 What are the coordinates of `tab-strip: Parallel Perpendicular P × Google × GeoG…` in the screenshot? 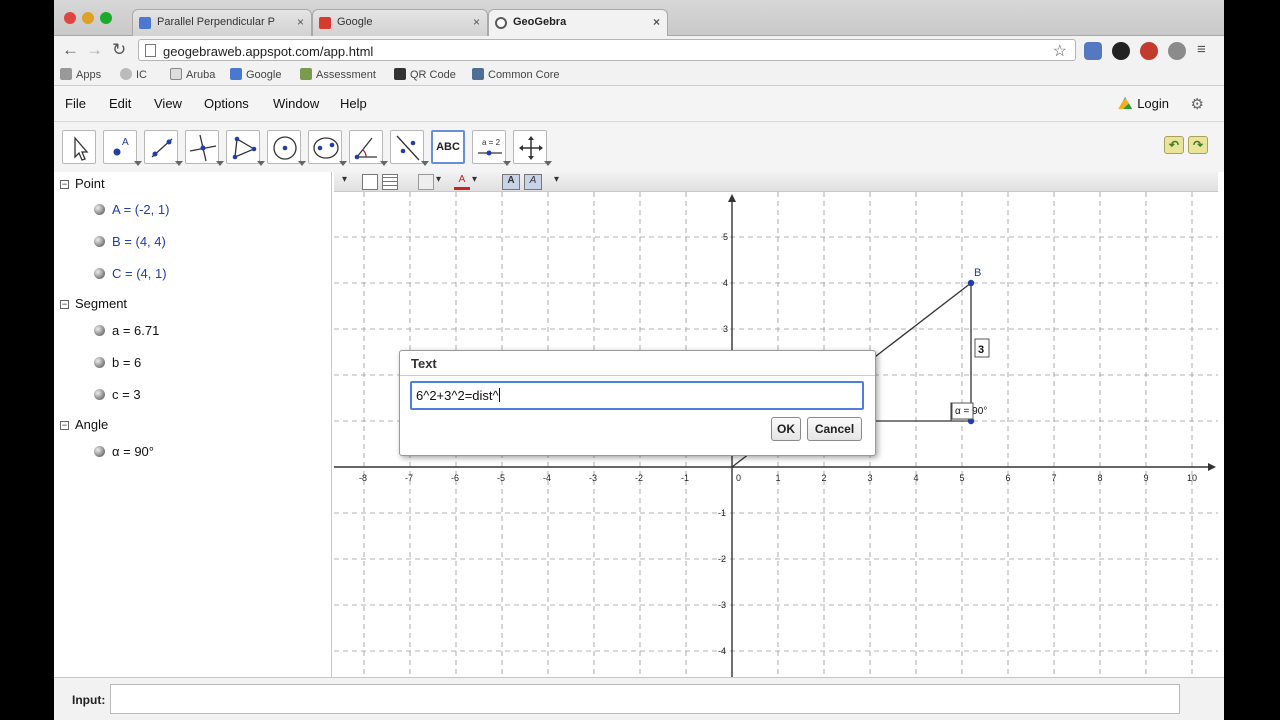 It's located at (639, 18).